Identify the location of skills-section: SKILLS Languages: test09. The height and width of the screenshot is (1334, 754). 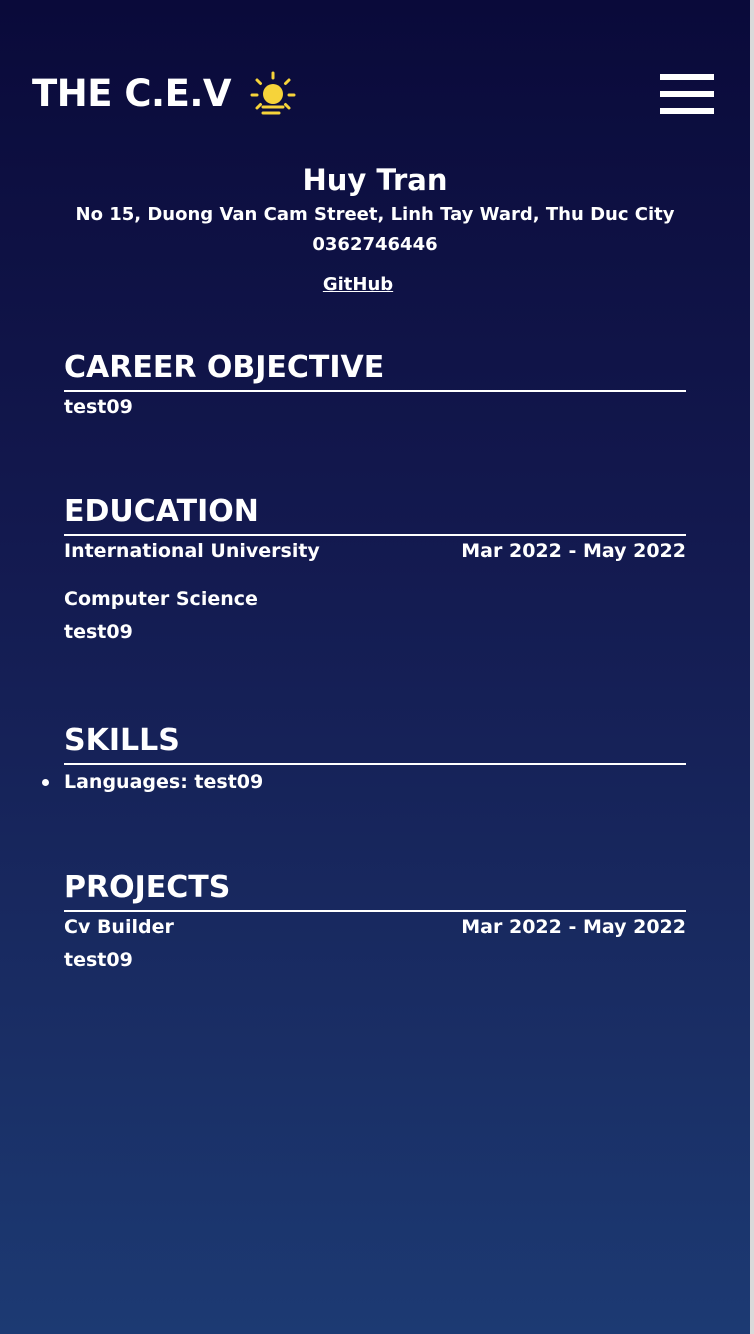
(364, 760).